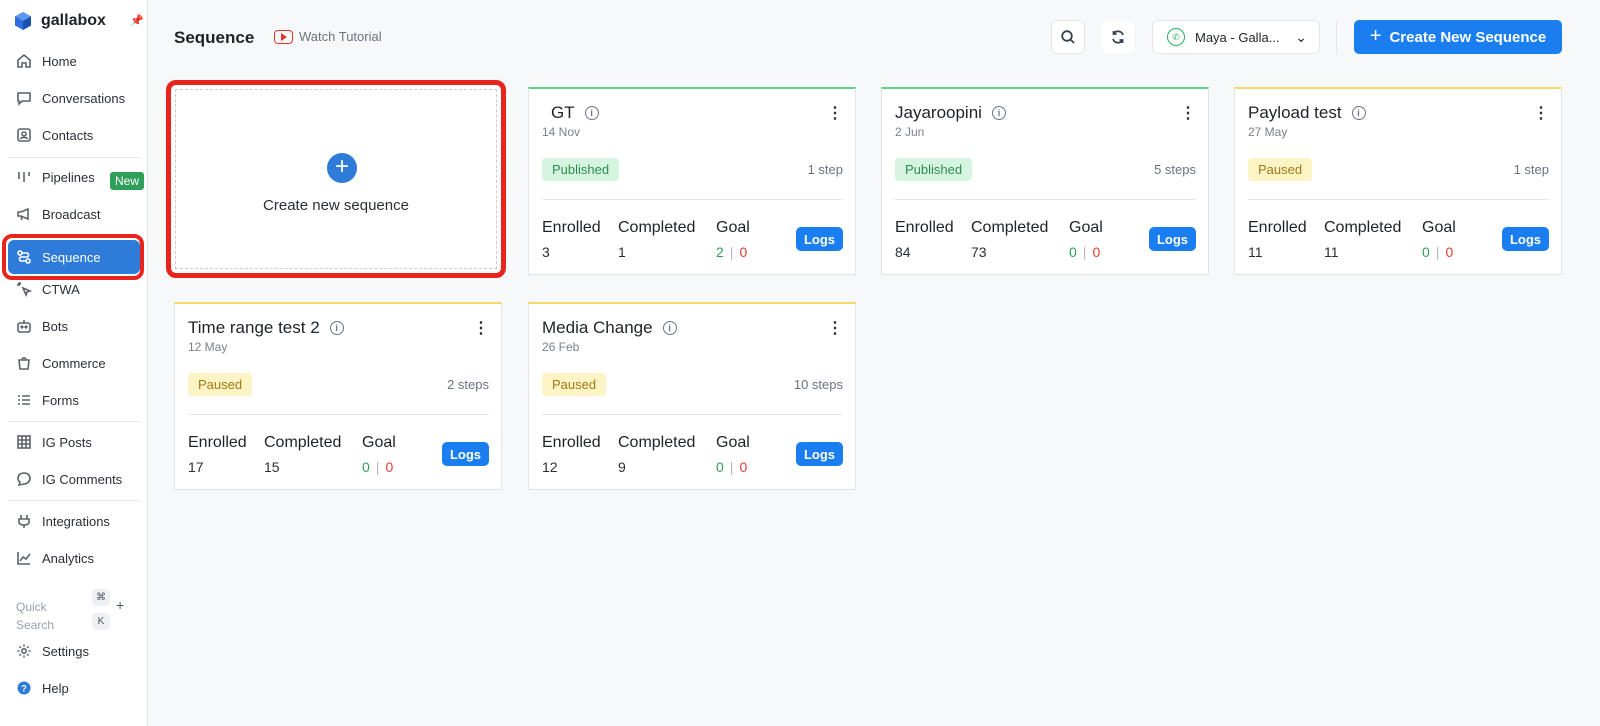 This screenshot has width=1600, height=726. I want to click on goal-value: 2 | 0, so click(731, 252).